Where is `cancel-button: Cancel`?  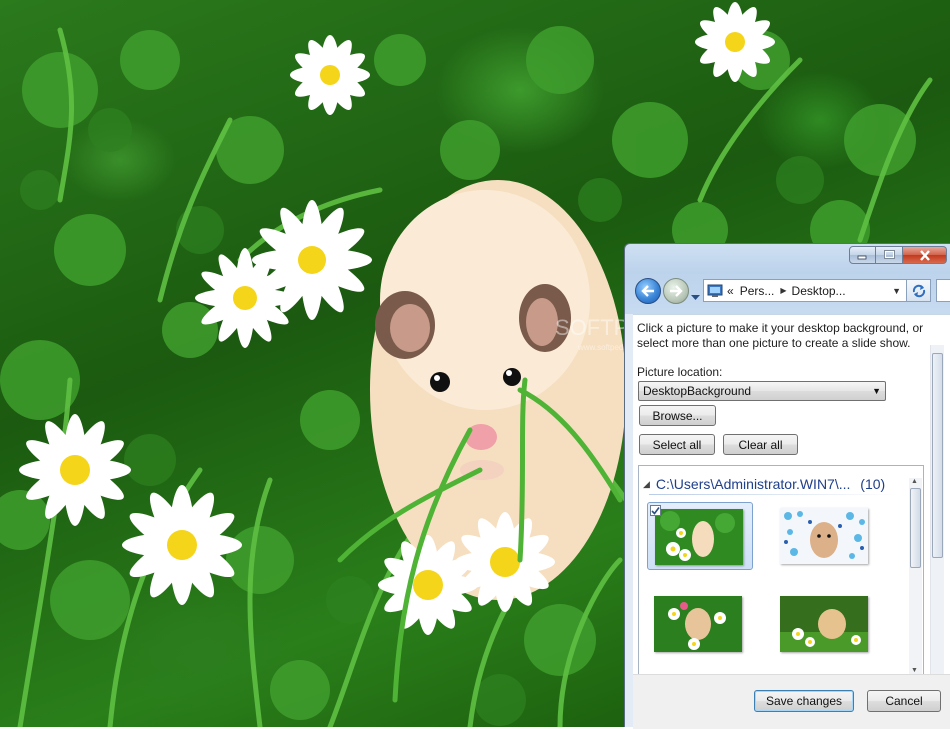 cancel-button: Cancel is located at coordinates (904, 701).